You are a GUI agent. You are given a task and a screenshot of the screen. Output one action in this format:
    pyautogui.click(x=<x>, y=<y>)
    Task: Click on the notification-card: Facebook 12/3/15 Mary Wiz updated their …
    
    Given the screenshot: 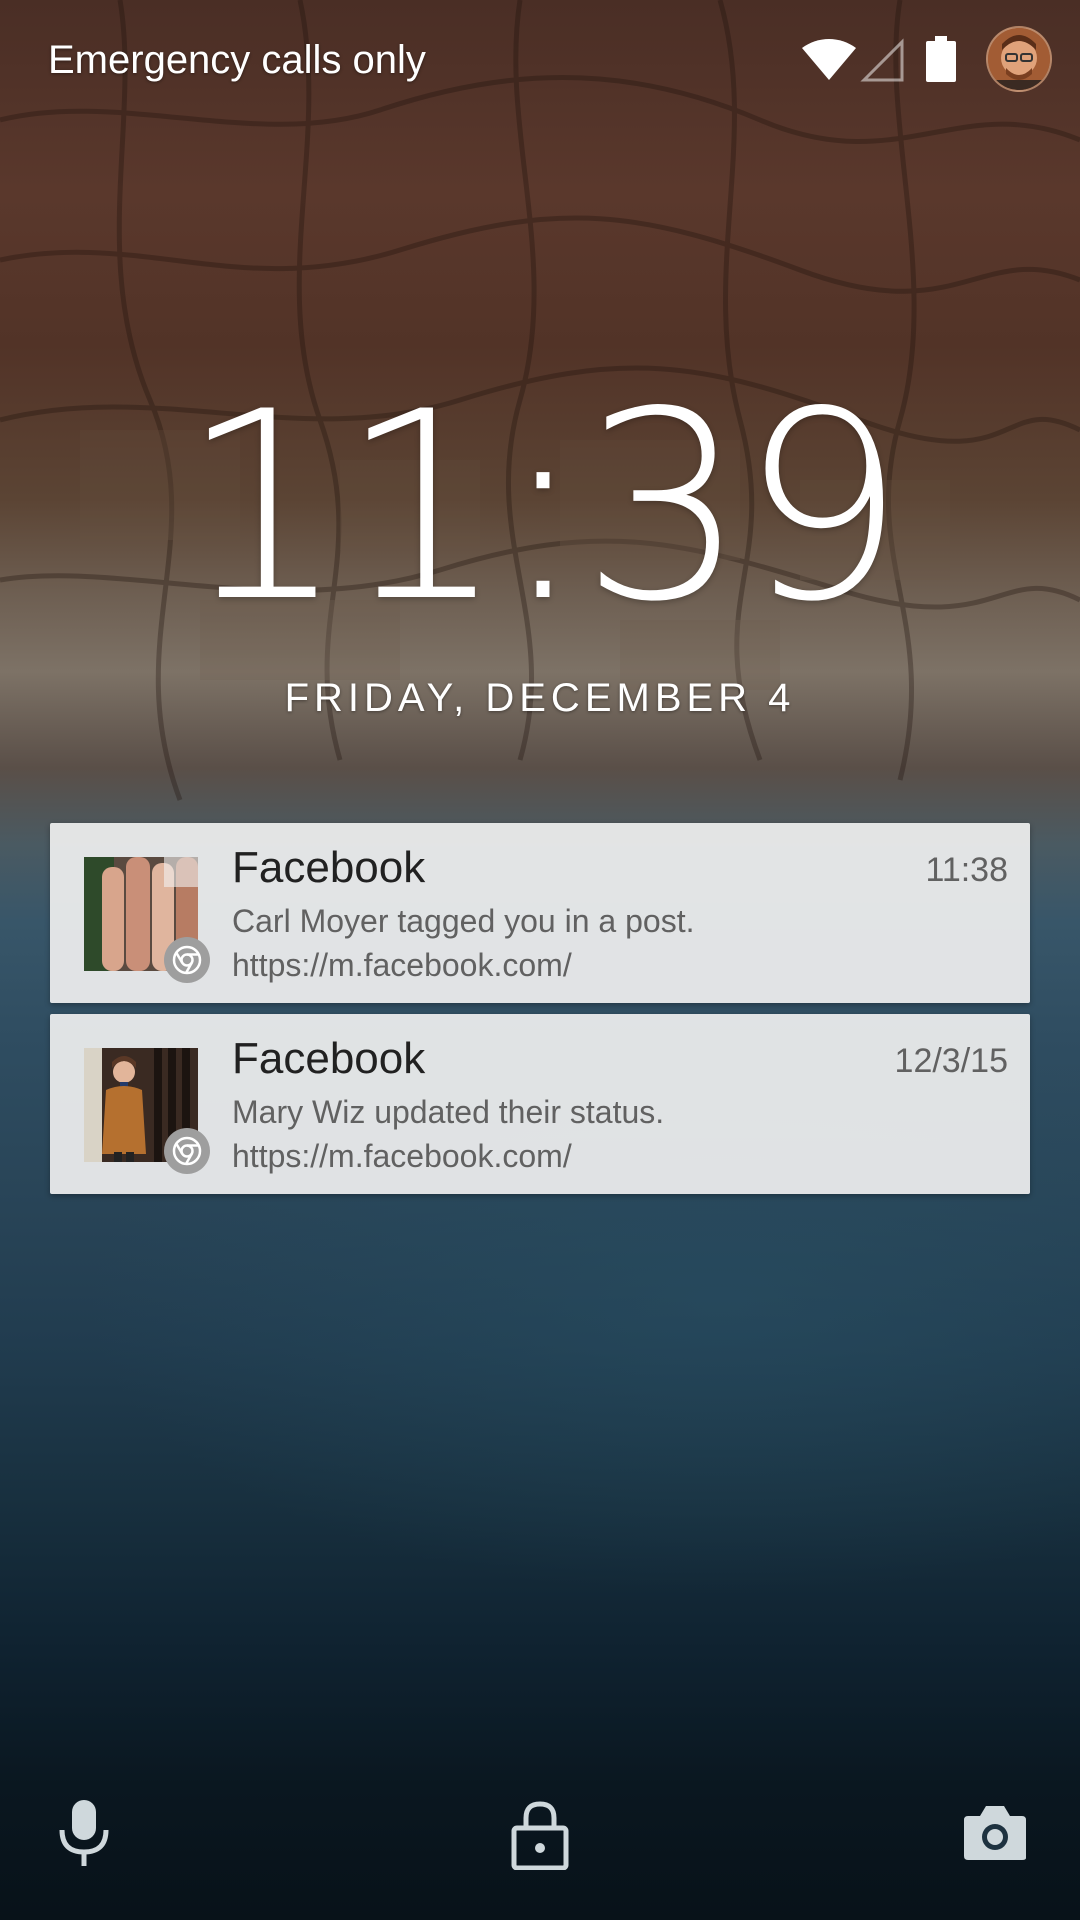 What is the action you would take?
    pyautogui.click(x=540, y=1104)
    